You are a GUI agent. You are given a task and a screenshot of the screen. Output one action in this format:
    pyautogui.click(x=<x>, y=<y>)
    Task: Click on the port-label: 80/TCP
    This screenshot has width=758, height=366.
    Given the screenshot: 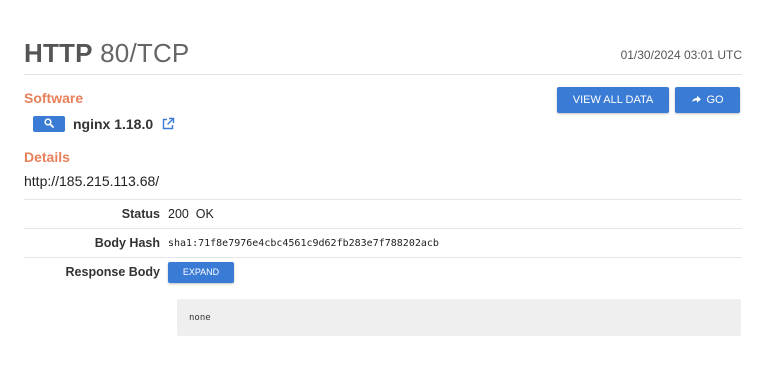 What is the action you would take?
    pyautogui.click(x=145, y=53)
    